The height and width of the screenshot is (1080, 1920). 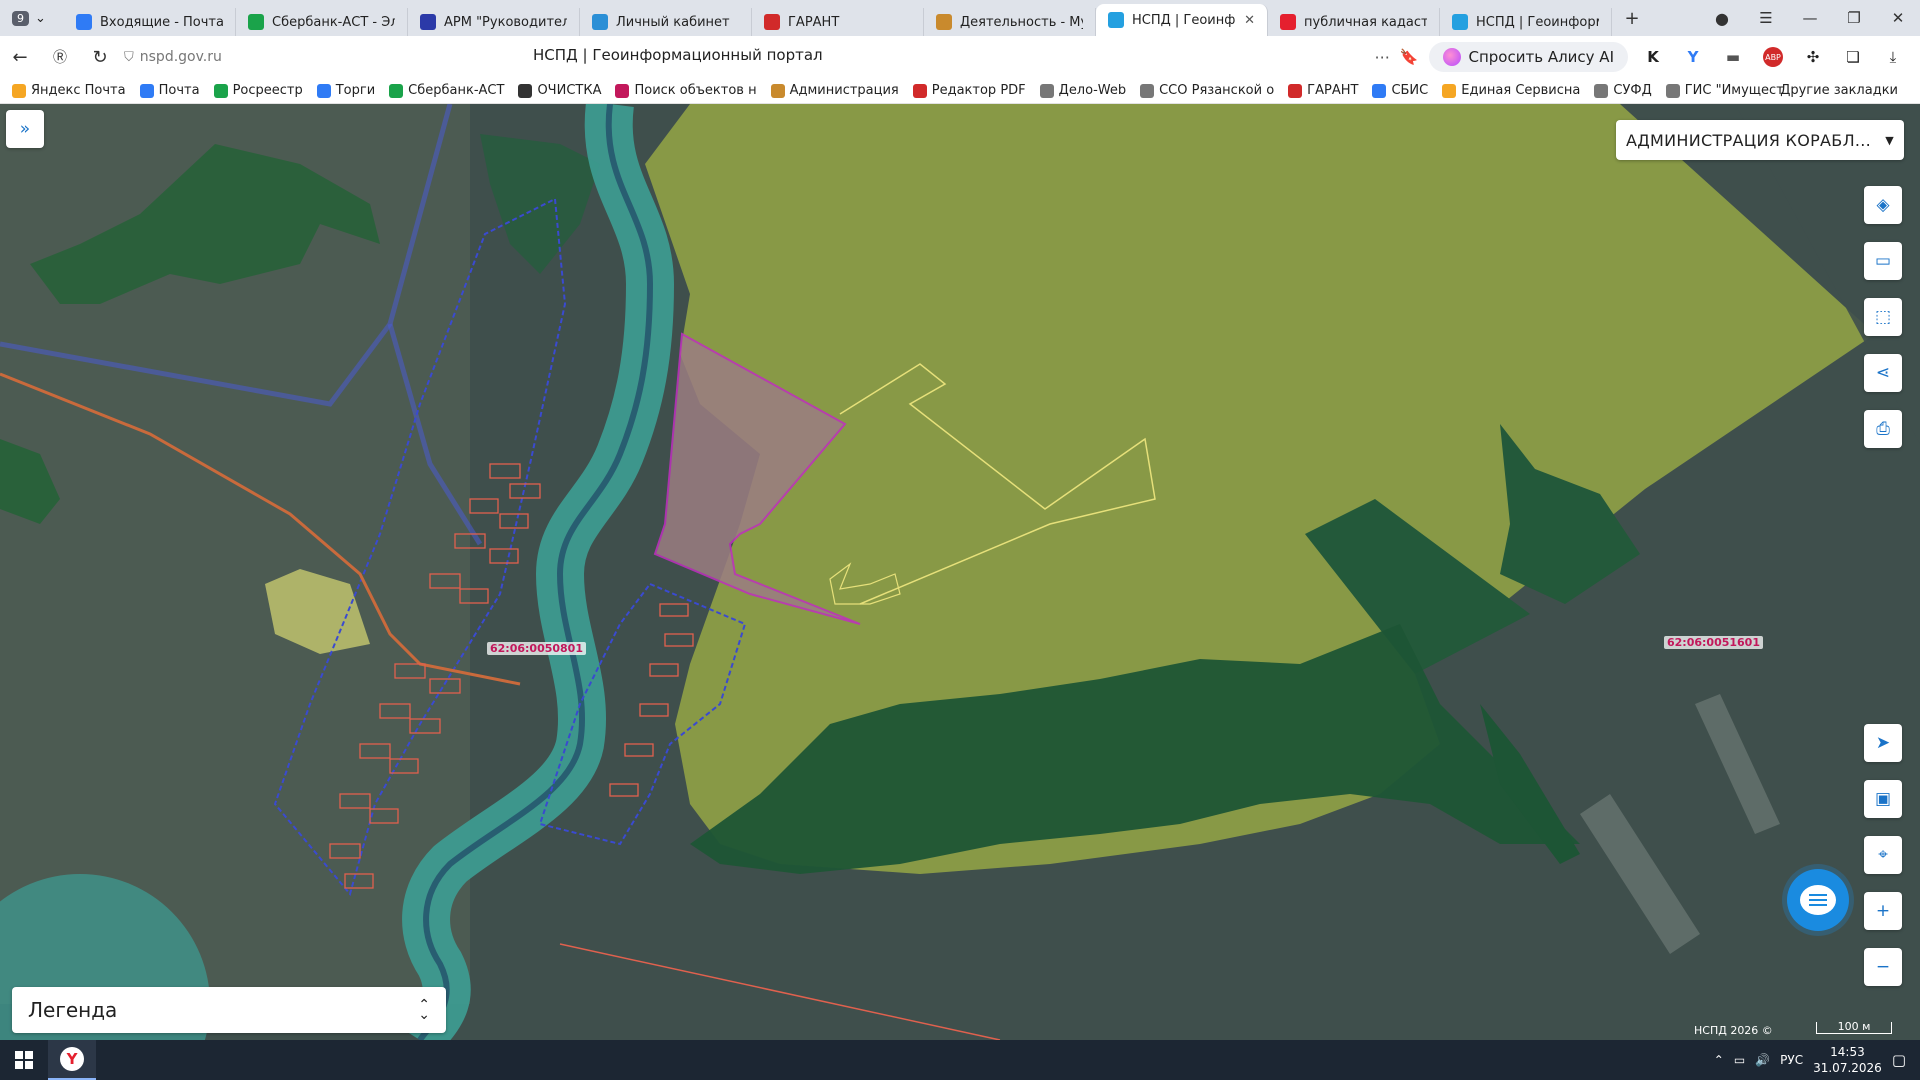 What do you see at coordinates (1249, 20) in the screenshot?
I see `close-tab-icon: ✕` at bounding box center [1249, 20].